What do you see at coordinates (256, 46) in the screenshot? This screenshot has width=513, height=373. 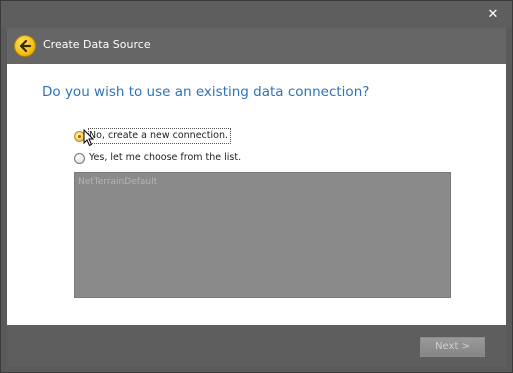 I see `dialog-header: Create Data Source` at bounding box center [256, 46].